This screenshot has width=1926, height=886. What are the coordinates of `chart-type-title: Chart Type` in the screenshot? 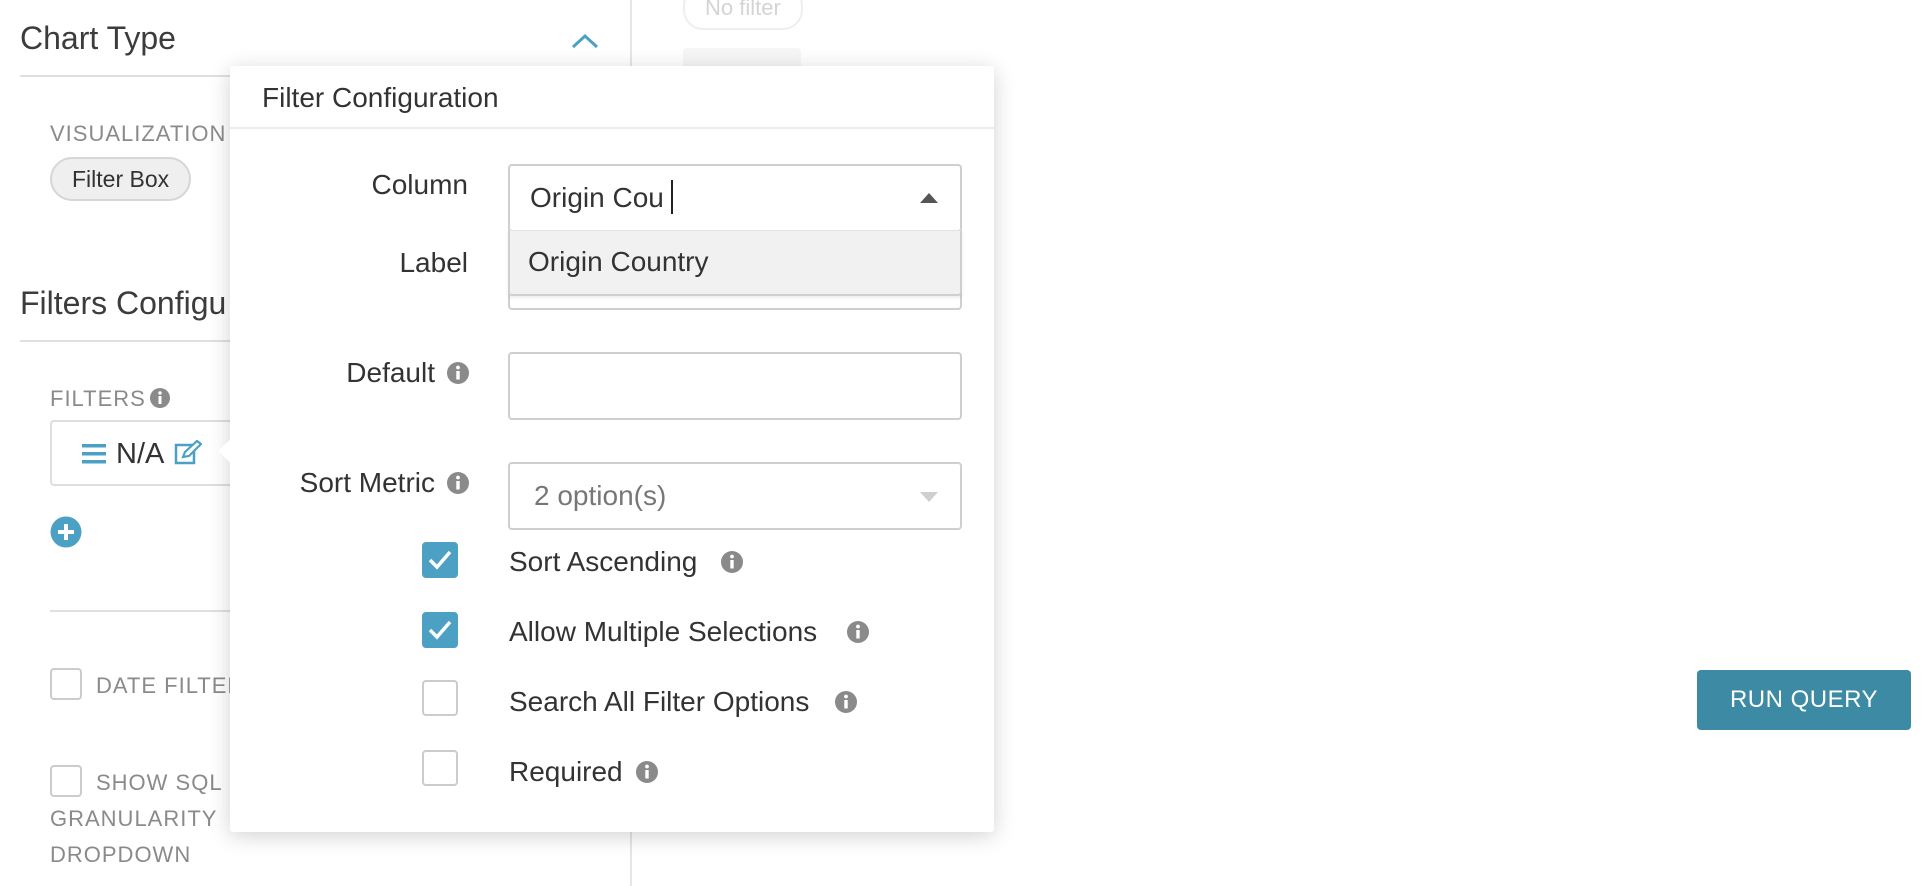 It's located at (98, 38).